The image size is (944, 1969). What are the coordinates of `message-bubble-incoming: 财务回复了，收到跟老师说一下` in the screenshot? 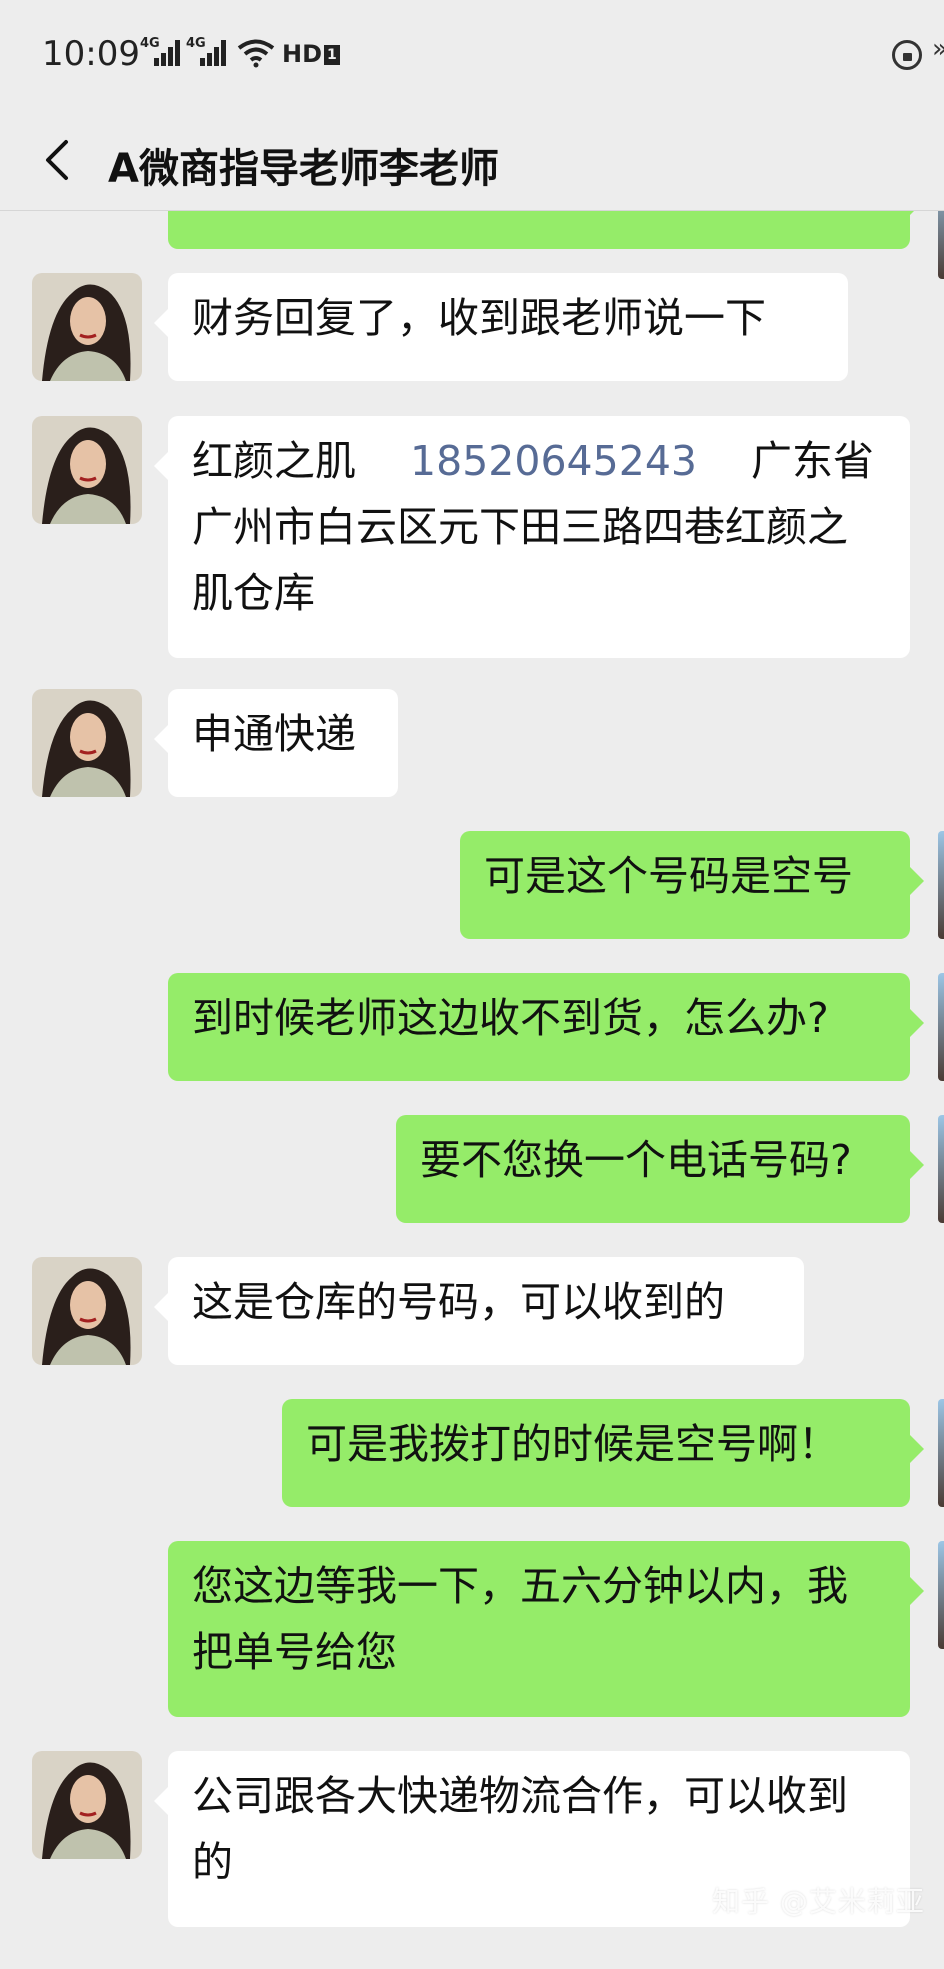 It's located at (501, 327).